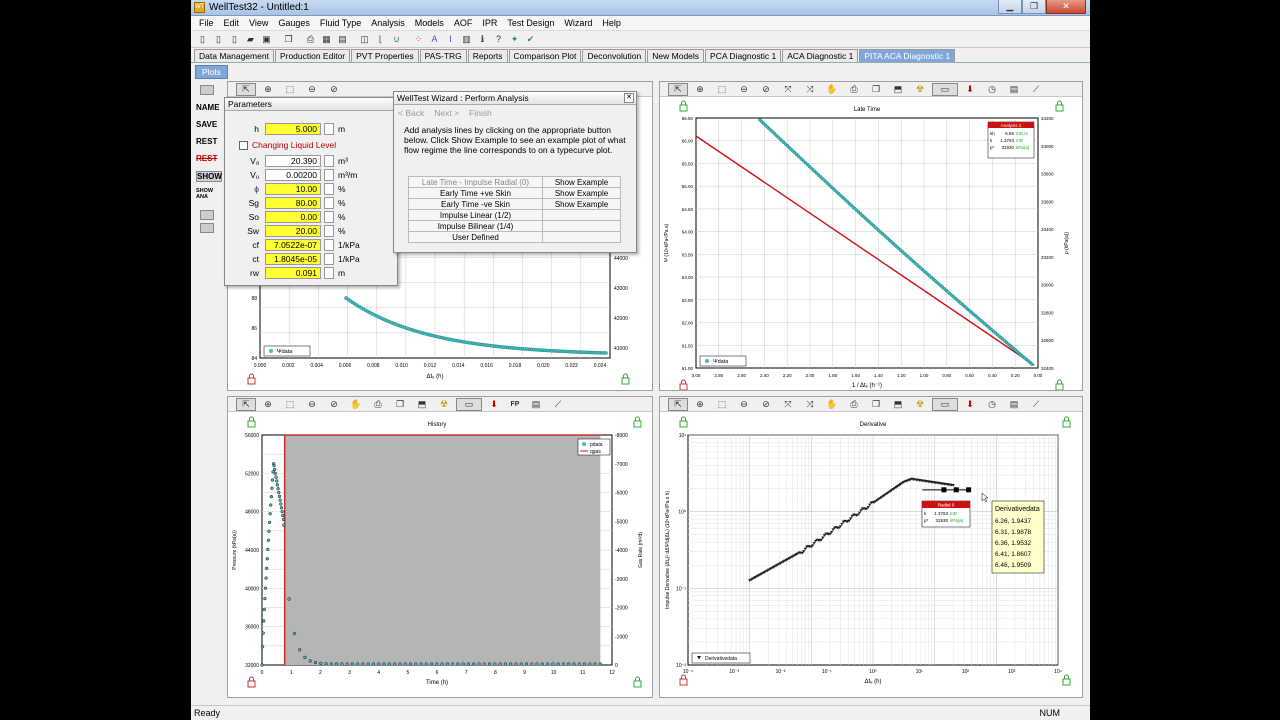 The height and width of the screenshot is (720, 1280). What do you see at coordinates (475, 193) in the screenshot?
I see `add-line-button: Early Time +ve Skin` at bounding box center [475, 193].